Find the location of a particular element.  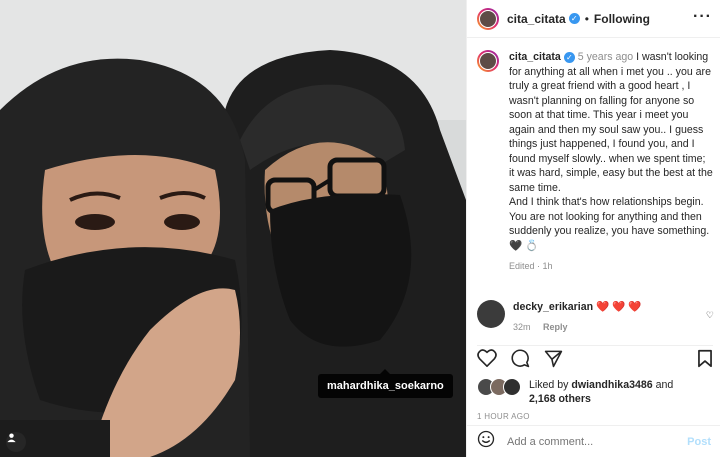

add-comment-bar: Post is located at coordinates (593, 441).